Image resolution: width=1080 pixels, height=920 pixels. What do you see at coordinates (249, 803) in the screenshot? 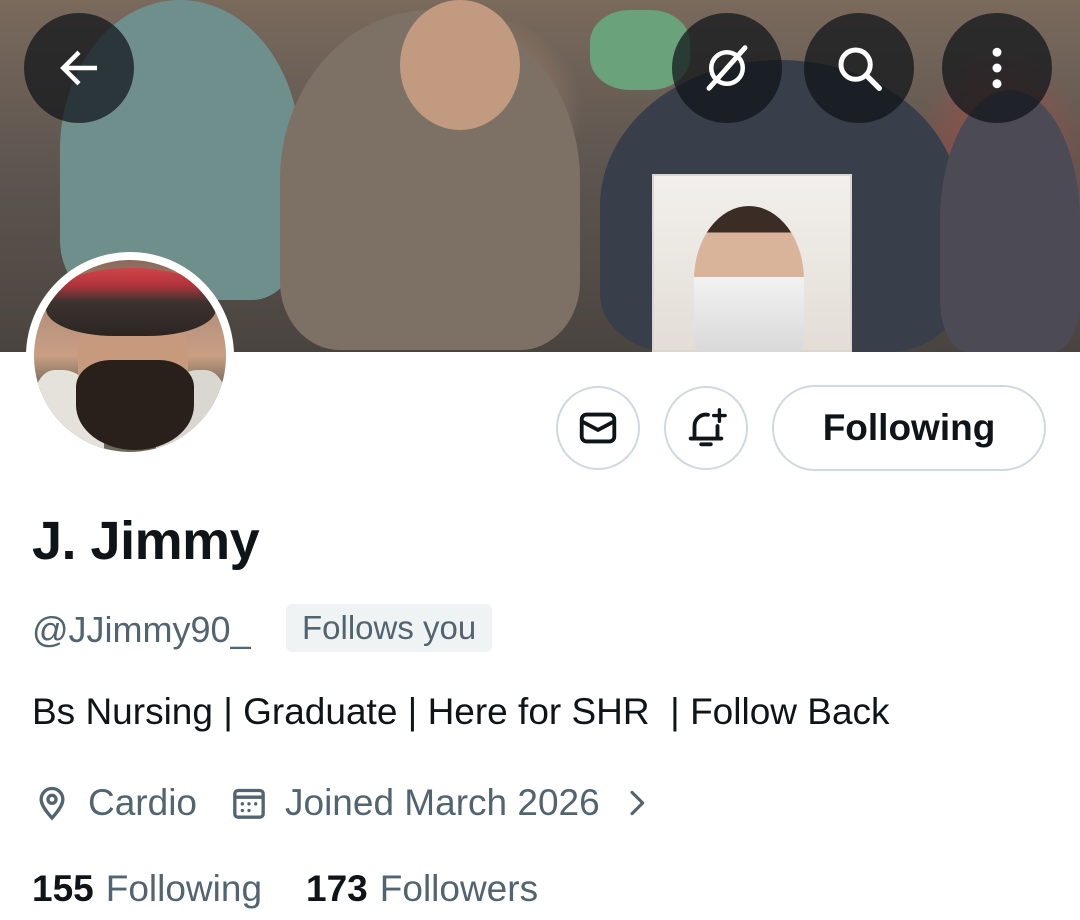
I see `calendar-icon` at bounding box center [249, 803].